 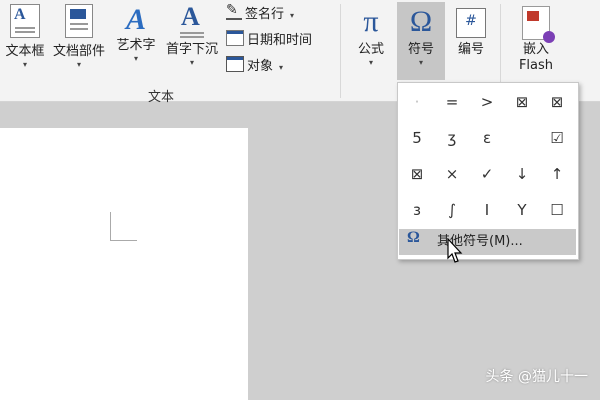 What do you see at coordinates (161, 97) in the screenshot?
I see `text-group-label: 文本` at bounding box center [161, 97].